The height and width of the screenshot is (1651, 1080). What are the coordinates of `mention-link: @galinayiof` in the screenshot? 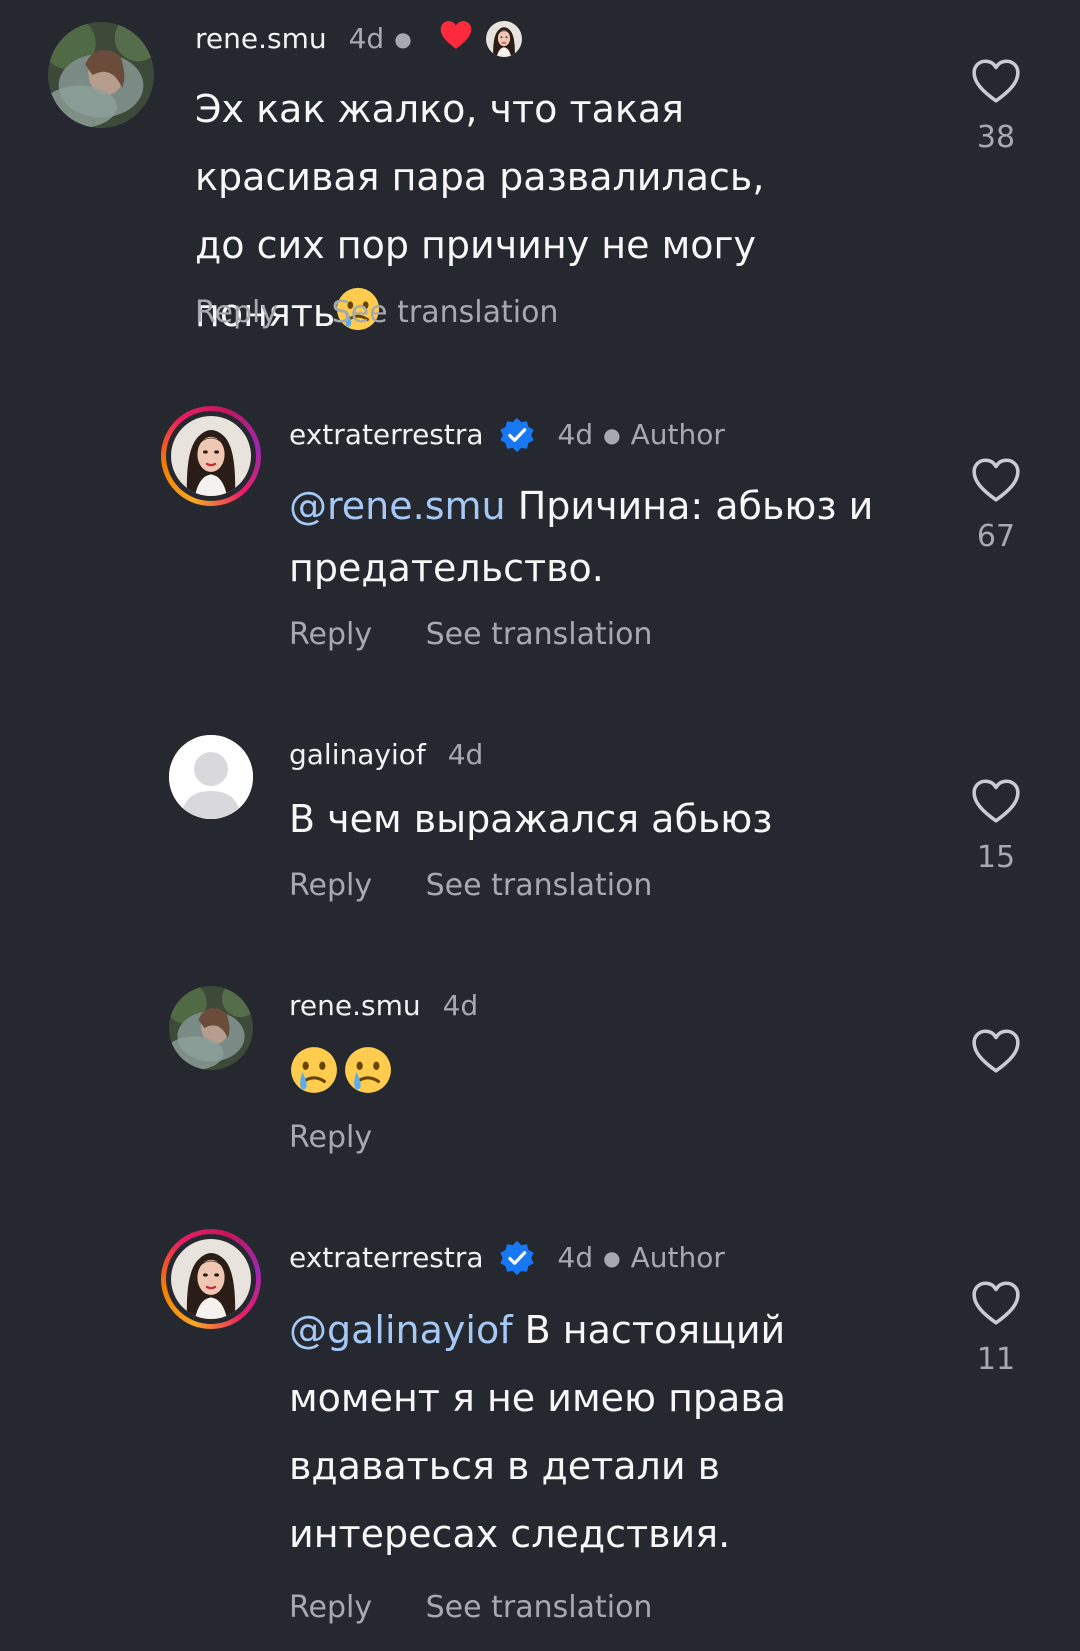 It's located at (401, 1330).